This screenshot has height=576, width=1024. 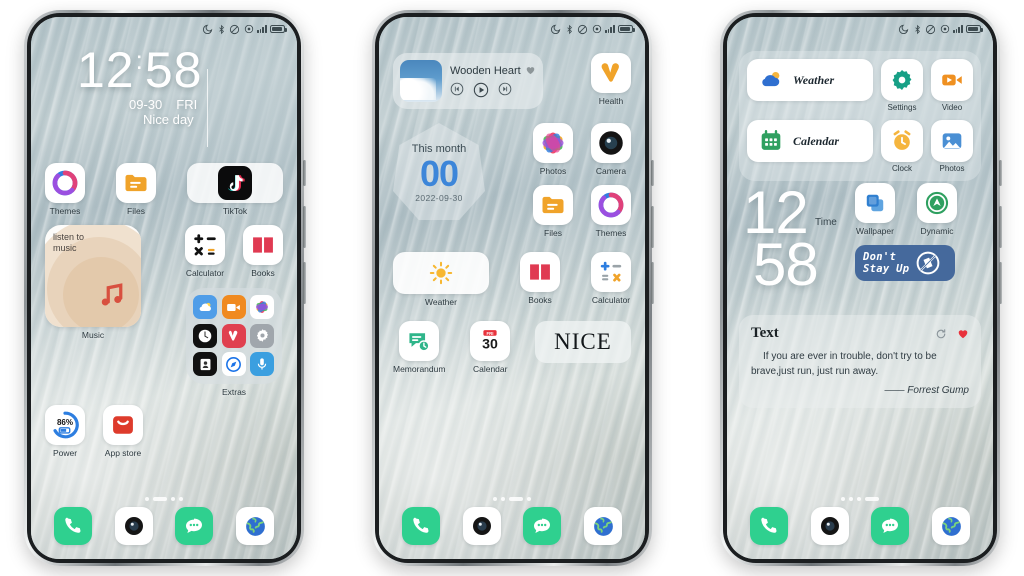 I want to click on svg-text: 86%, so click(x=65, y=422).